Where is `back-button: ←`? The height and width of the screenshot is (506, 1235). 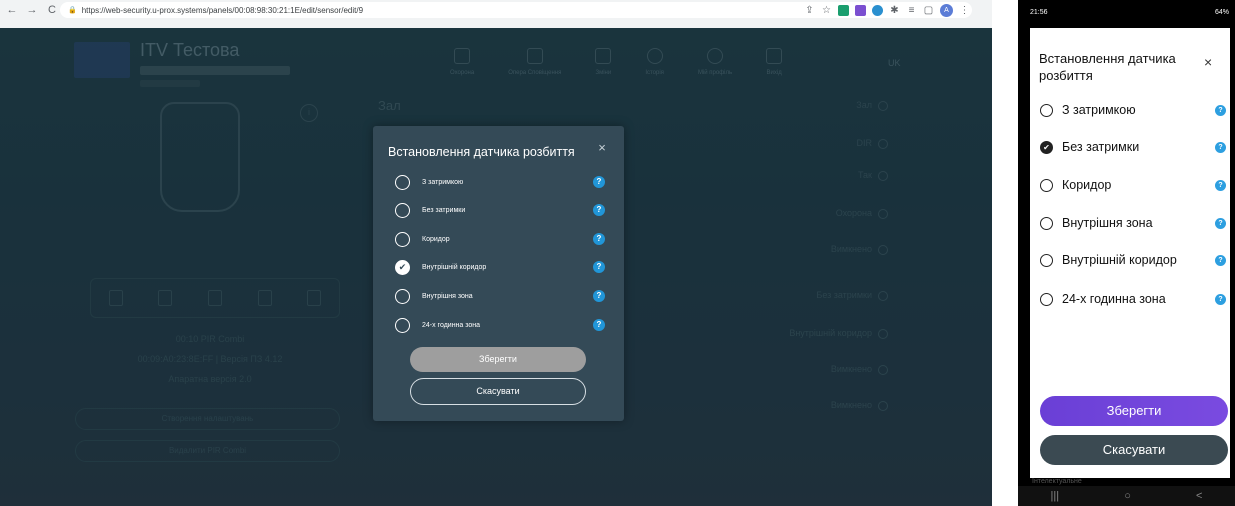 back-button: ← is located at coordinates (12, 10).